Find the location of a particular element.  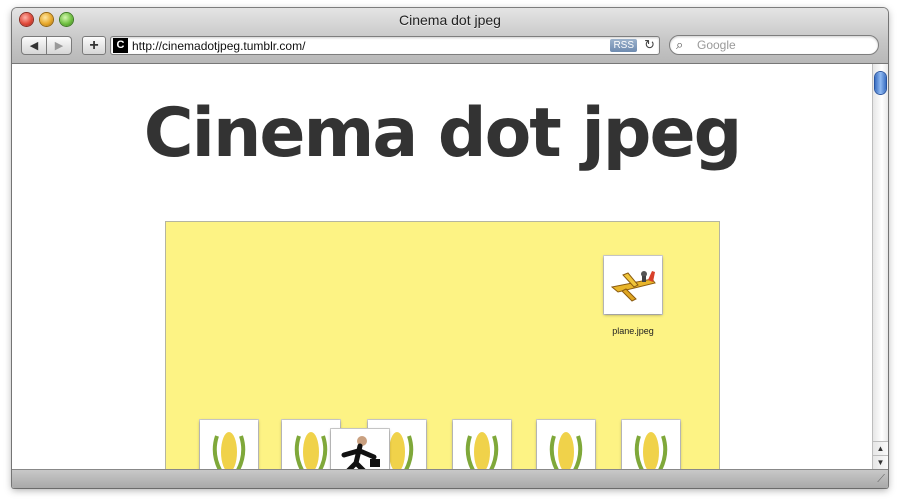

window-title: Cinema dot jpeg is located at coordinates (450, 20).